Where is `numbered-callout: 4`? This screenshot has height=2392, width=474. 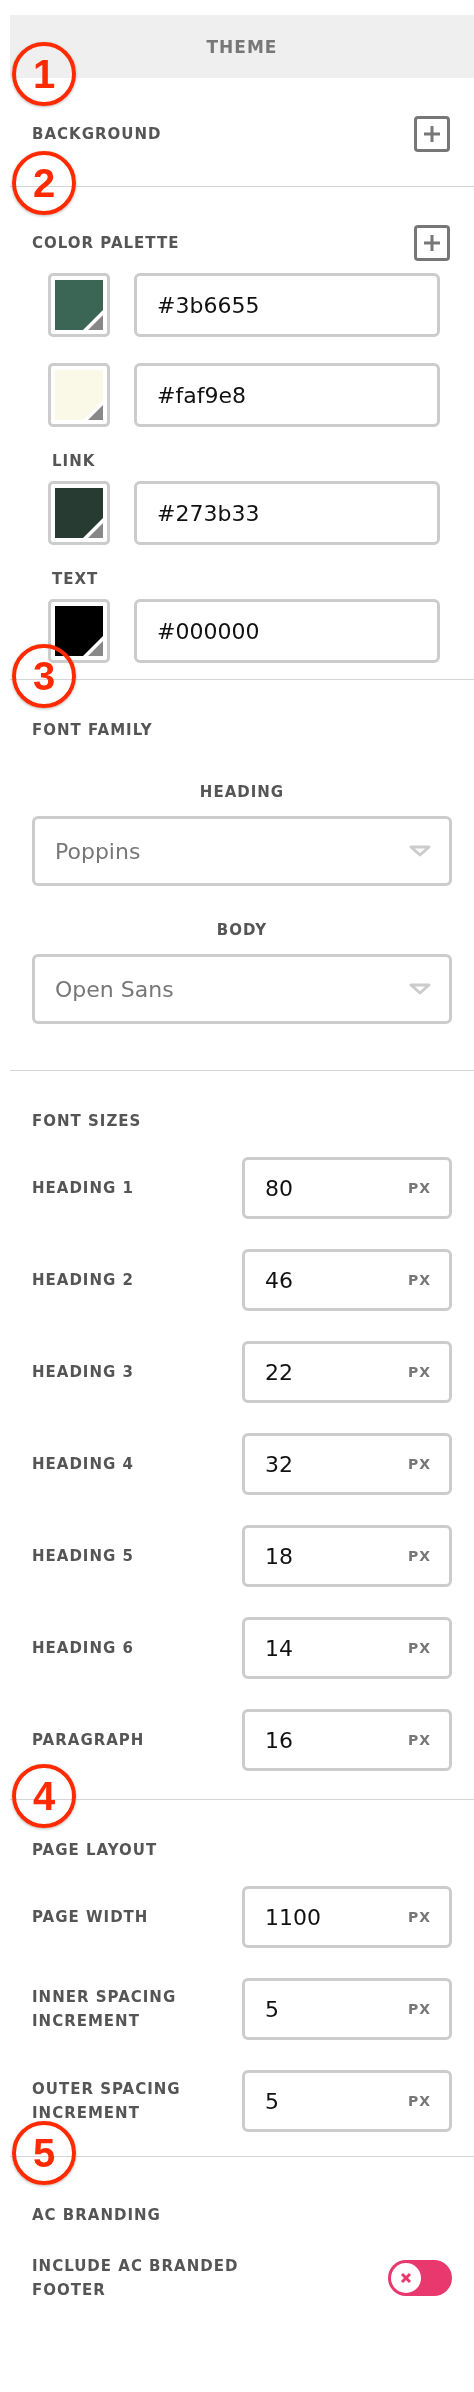 numbered-callout: 4 is located at coordinates (44, 1796).